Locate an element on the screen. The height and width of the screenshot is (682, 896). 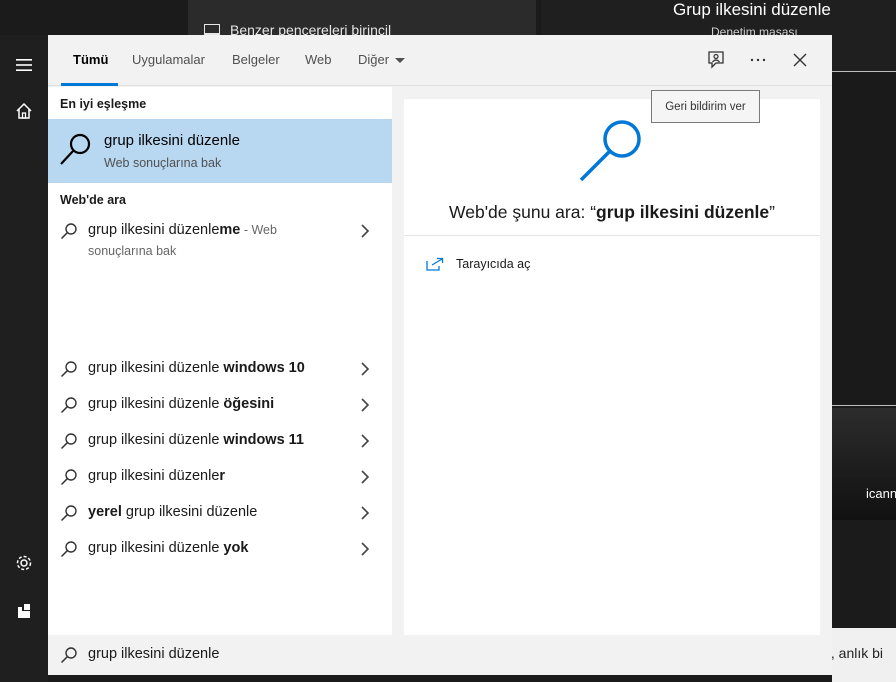
web-suggestion-text: yerel grup ilkesini düzenle is located at coordinates (172, 512).